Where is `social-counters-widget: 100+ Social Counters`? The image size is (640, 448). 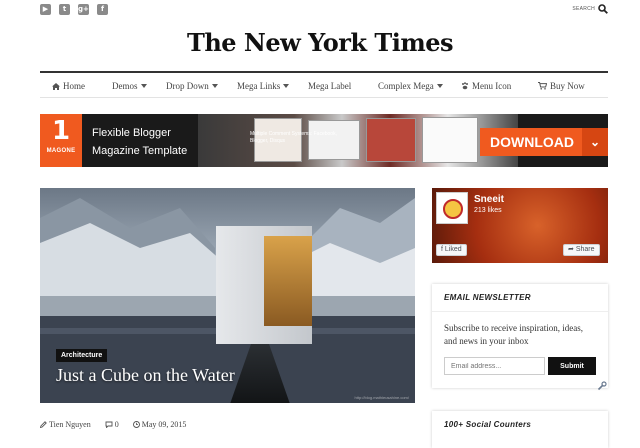
social-counters-widget: 100+ Social Counters is located at coordinates (520, 429).